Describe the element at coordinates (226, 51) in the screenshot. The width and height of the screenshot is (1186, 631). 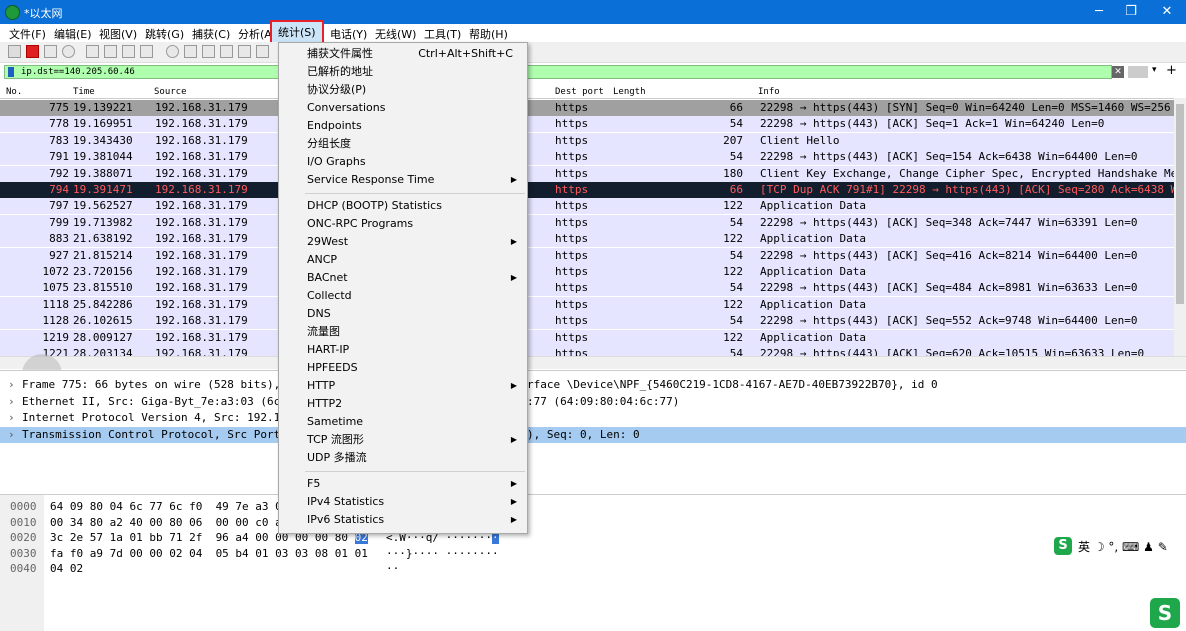
I see `go-to-packet-icon` at that location.